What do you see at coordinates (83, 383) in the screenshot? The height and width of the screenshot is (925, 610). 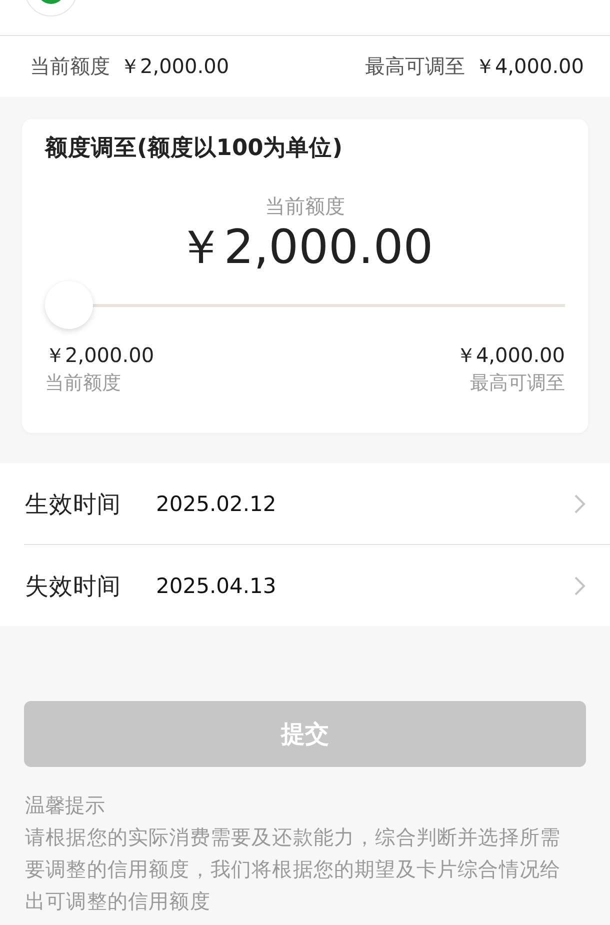 I see `min-label: 当前额度` at bounding box center [83, 383].